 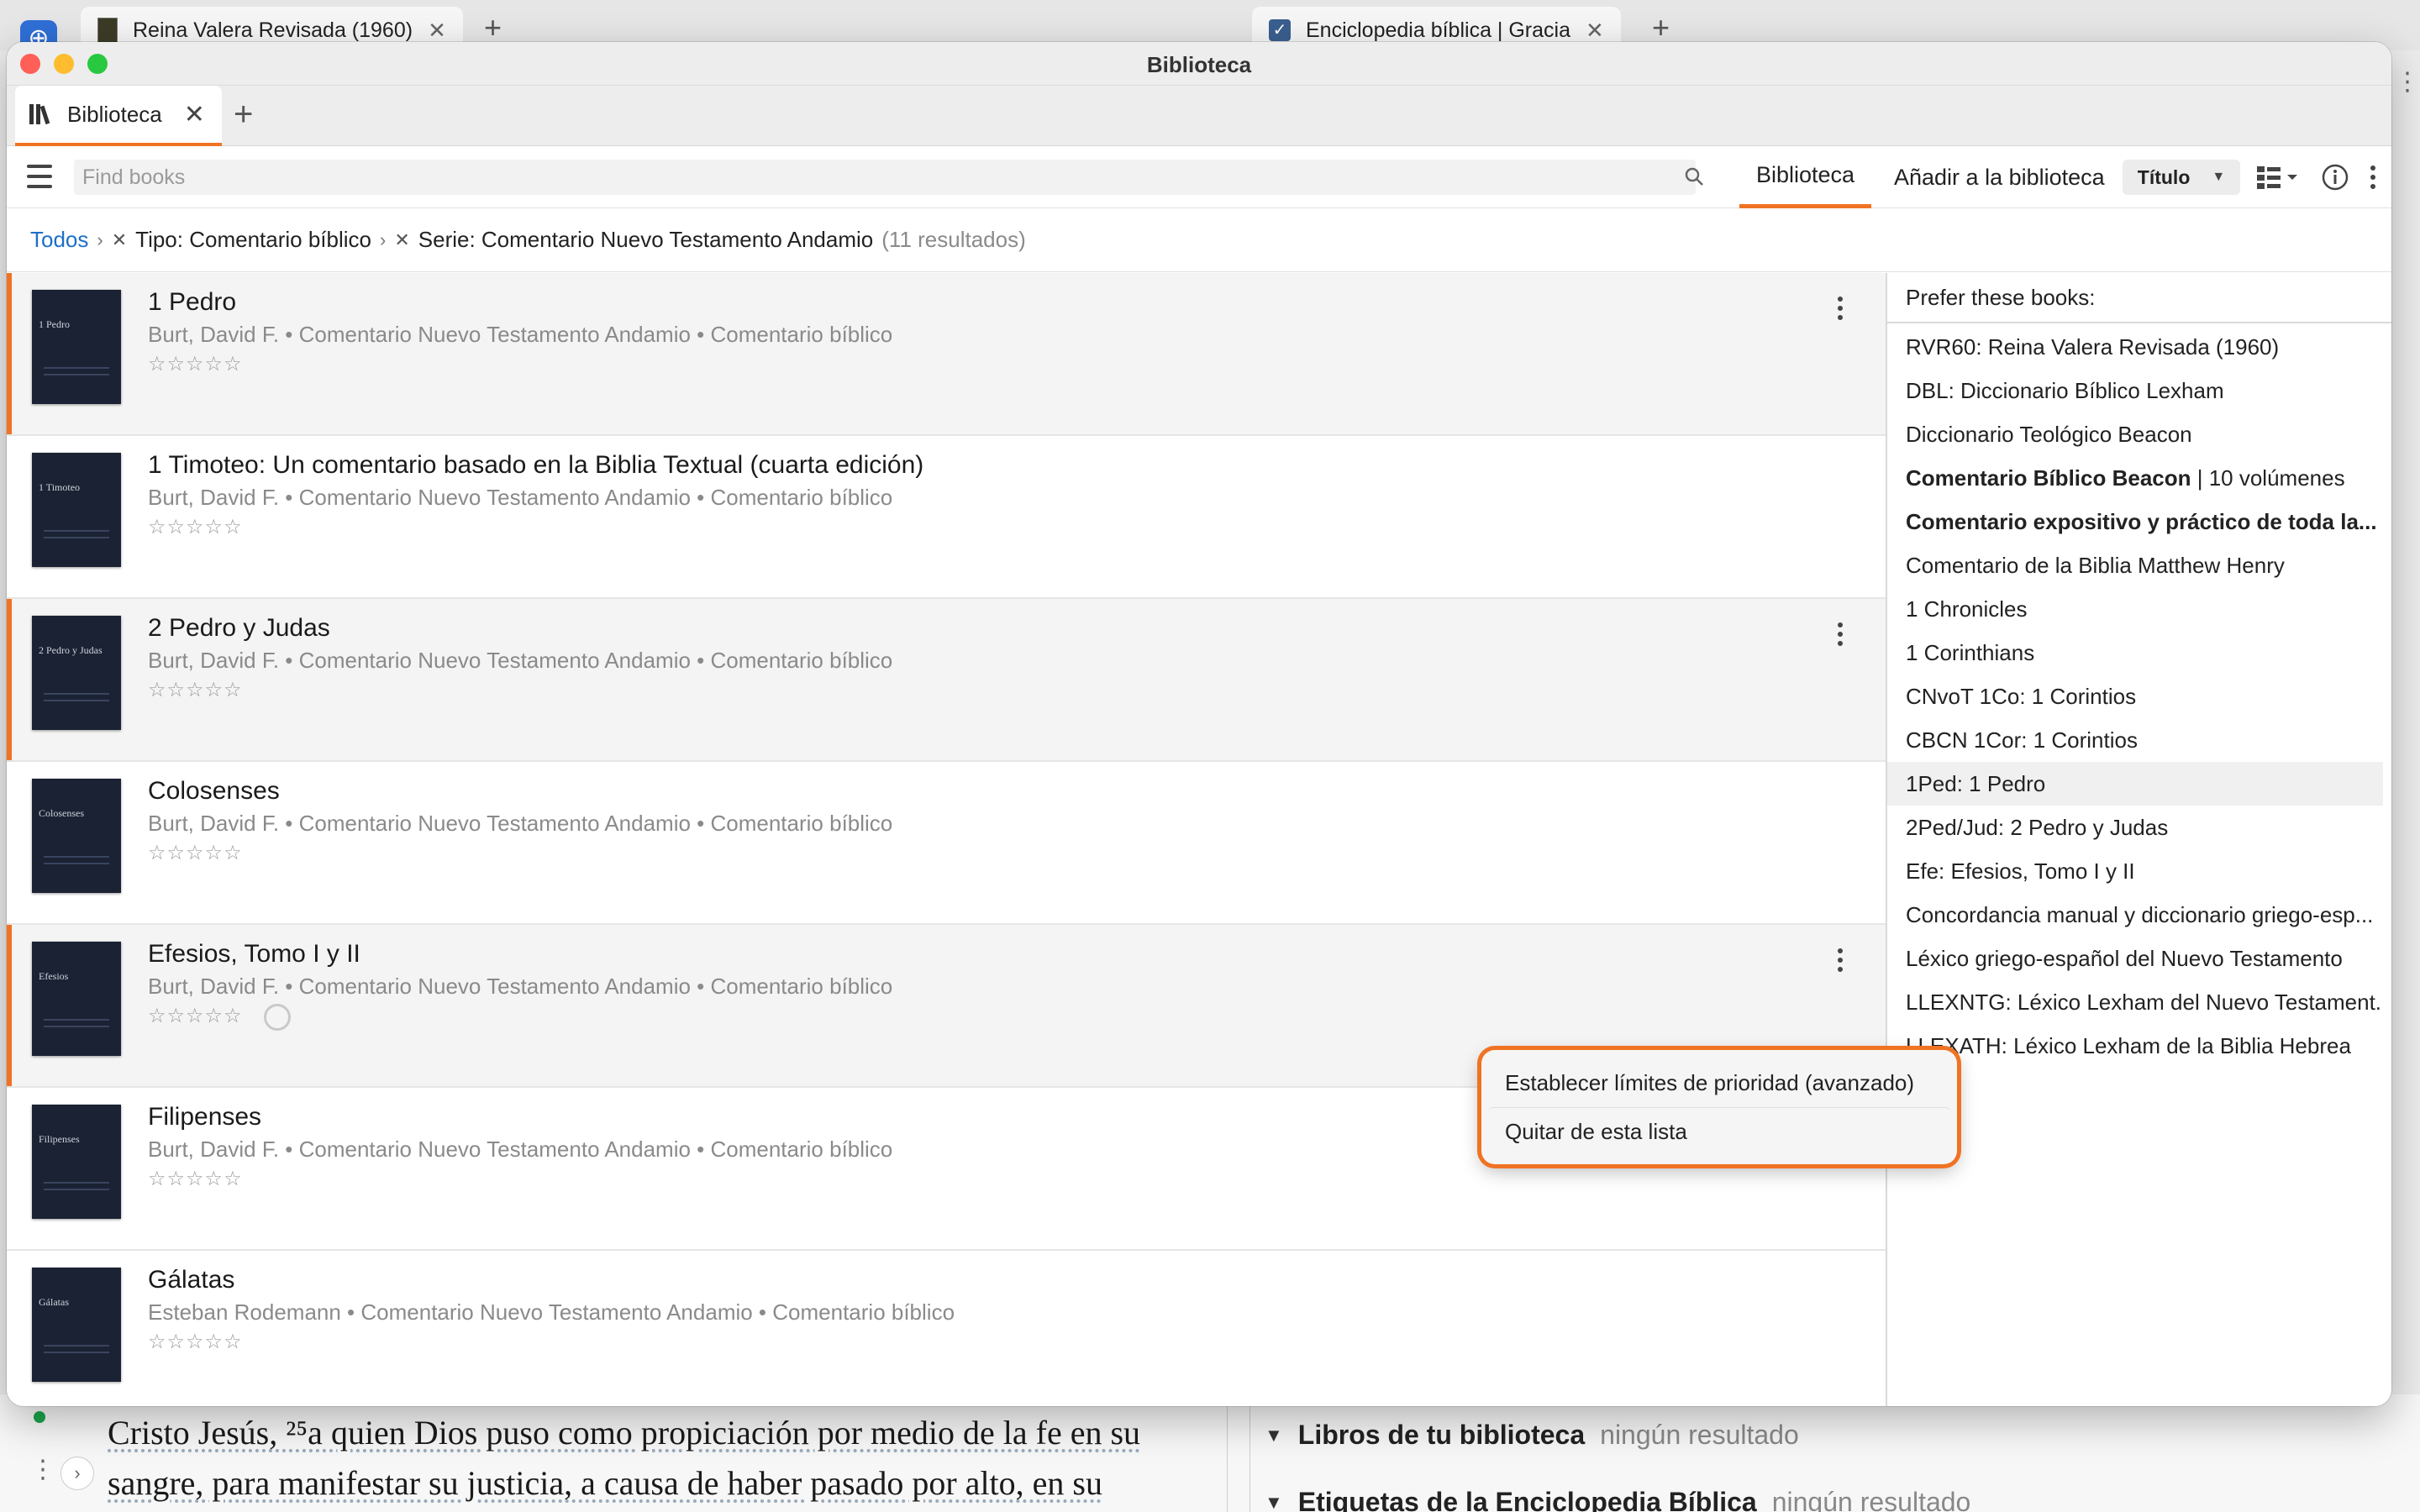 What do you see at coordinates (2135, 653) in the screenshot?
I see `prefer-item: 1 Corinthians` at bounding box center [2135, 653].